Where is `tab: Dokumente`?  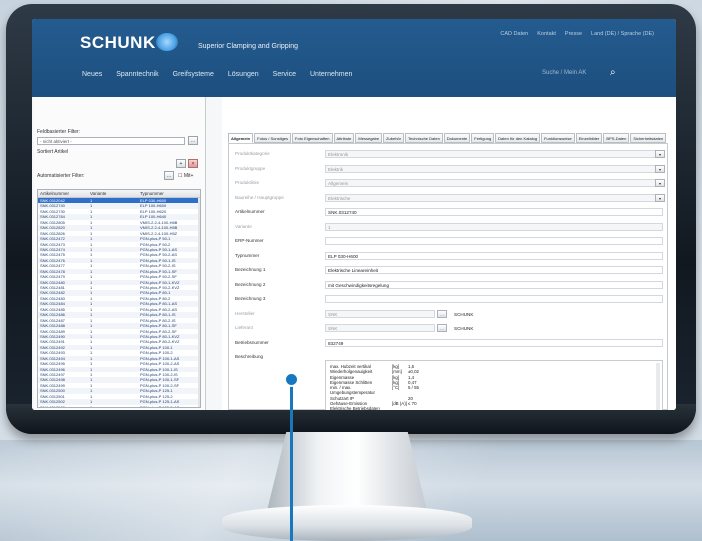 tab: Dokumente is located at coordinates (457, 138).